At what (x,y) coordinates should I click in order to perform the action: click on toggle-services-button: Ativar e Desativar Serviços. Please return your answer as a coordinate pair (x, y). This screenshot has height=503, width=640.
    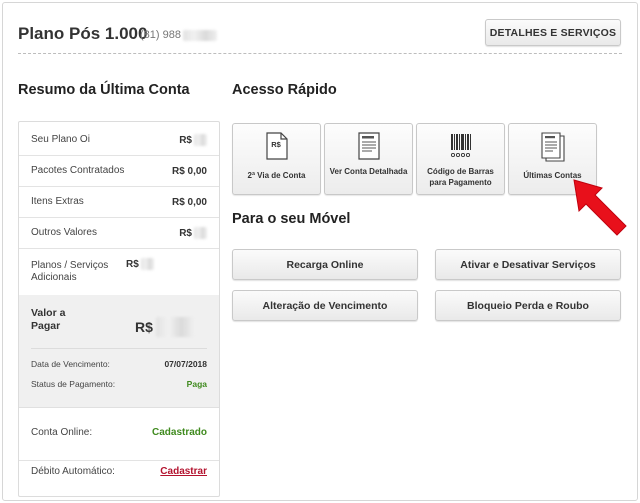
    Looking at the image, I should click on (528, 264).